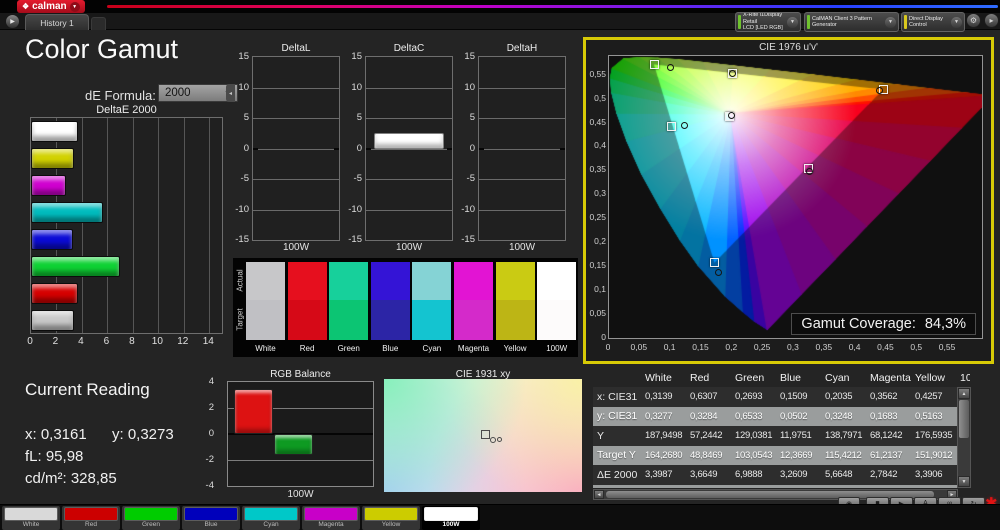 Image resolution: width=1000 pixels, height=530 pixels. What do you see at coordinates (934, 436) in the screenshot?
I see `table-cell: 176,5935` at bounding box center [934, 436].